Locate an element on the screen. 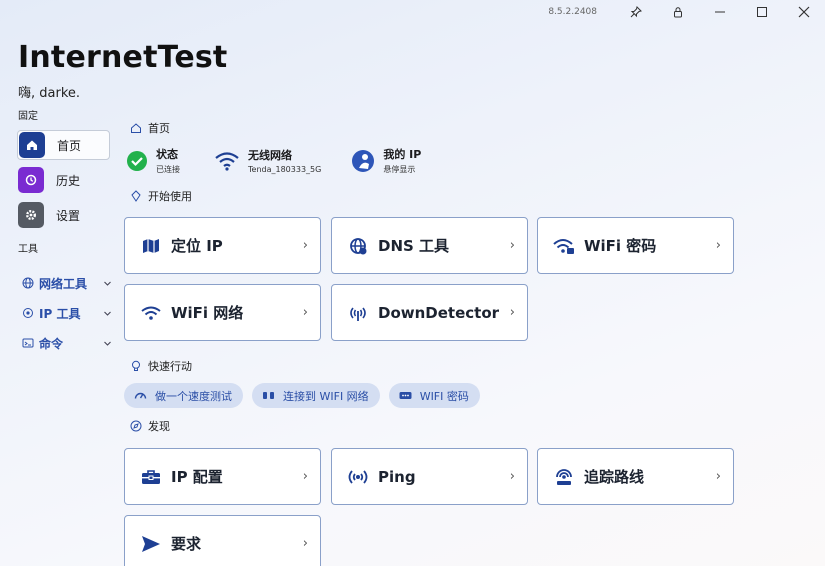 The height and width of the screenshot is (566, 825). card-ping: Ping › is located at coordinates (429, 476).